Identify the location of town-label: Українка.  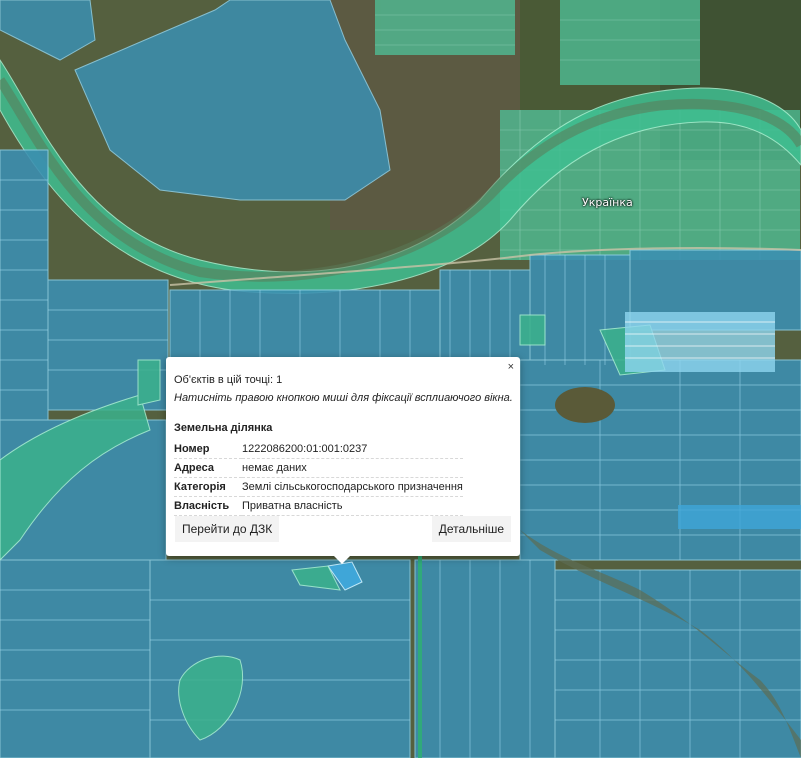
(607, 202).